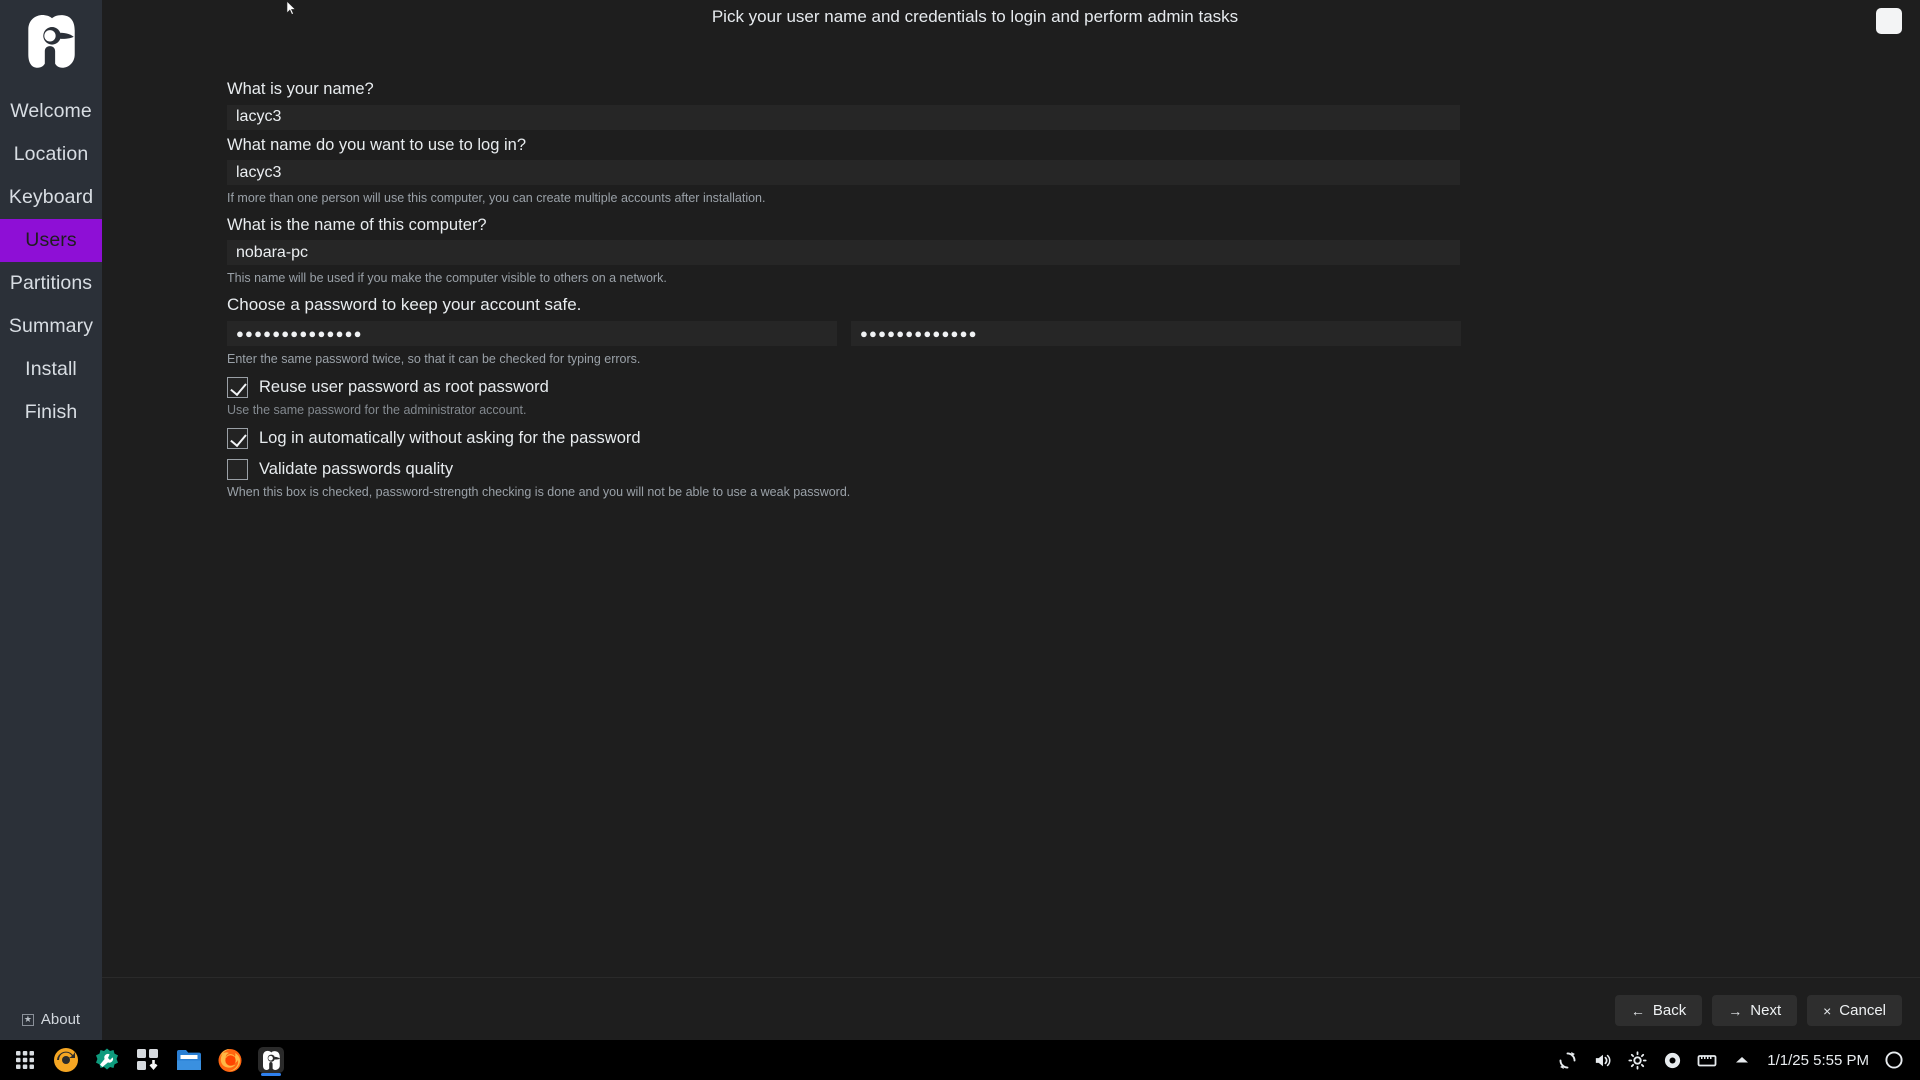 Image resolution: width=1920 pixels, height=1080 pixels. I want to click on sidebar-item-location: Location, so click(51, 154).